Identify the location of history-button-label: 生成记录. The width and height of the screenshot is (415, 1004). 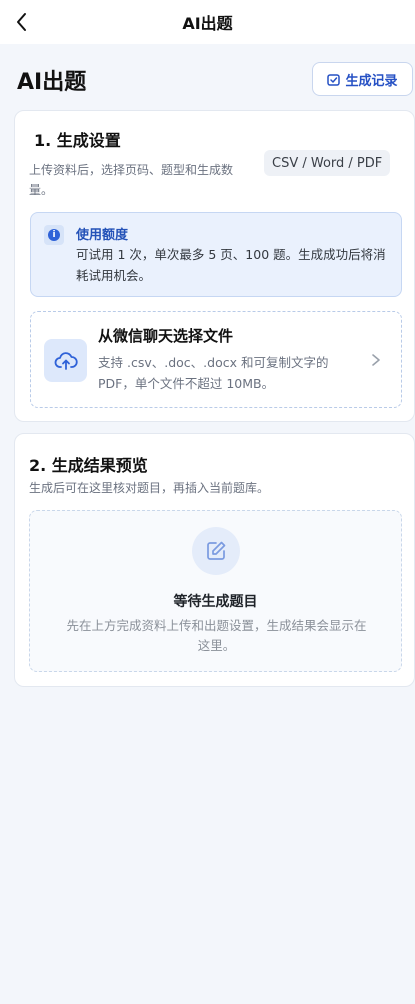
(371, 81).